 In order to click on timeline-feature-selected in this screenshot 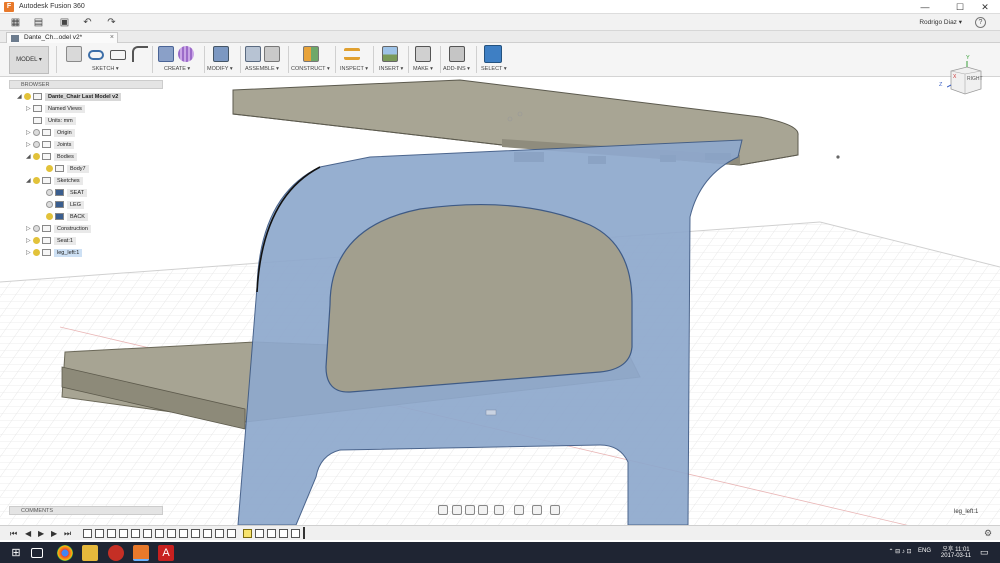, I will do `click(247, 533)`.